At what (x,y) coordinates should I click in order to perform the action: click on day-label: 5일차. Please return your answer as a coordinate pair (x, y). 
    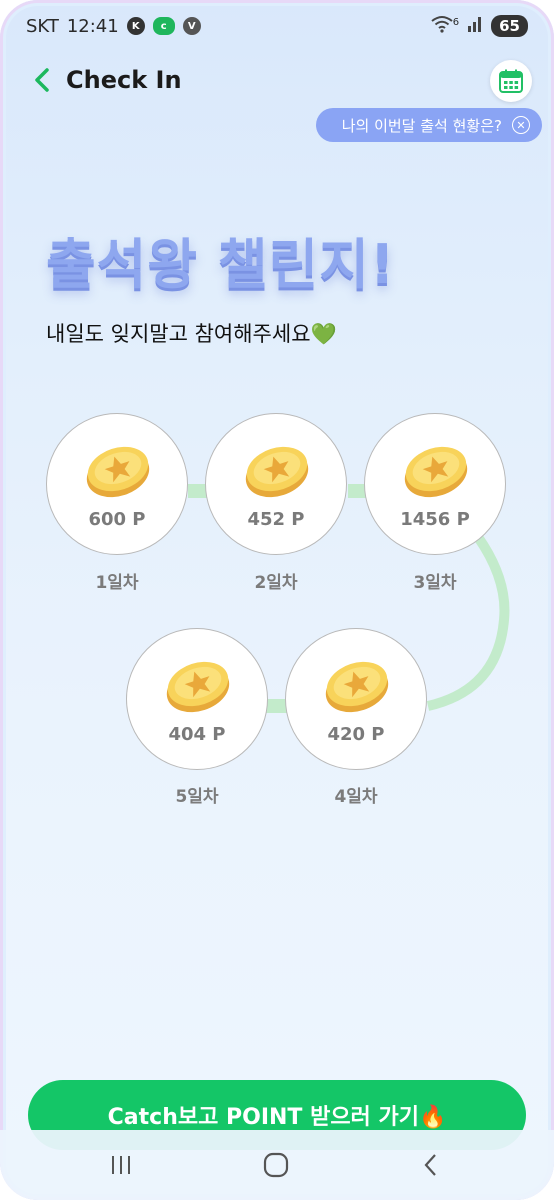
    Looking at the image, I should click on (197, 797).